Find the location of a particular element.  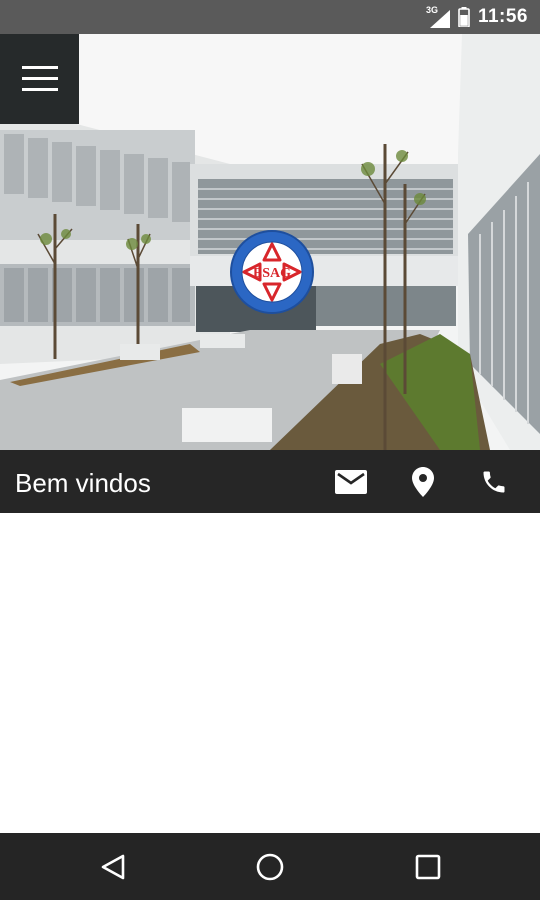

recent-apps-button is located at coordinates (428, 866).